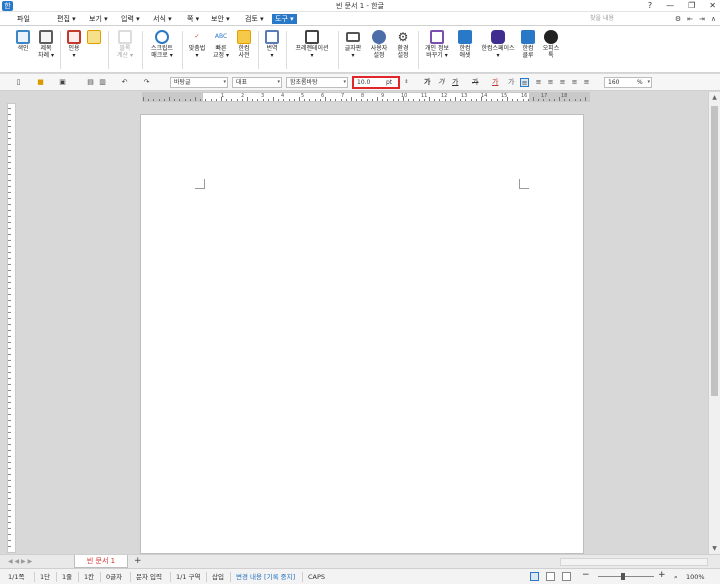 The height and width of the screenshot is (584, 720). What do you see at coordinates (46, 44) in the screenshot?
I see `toc-button: 제목 차례 ▾` at bounding box center [46, 44].